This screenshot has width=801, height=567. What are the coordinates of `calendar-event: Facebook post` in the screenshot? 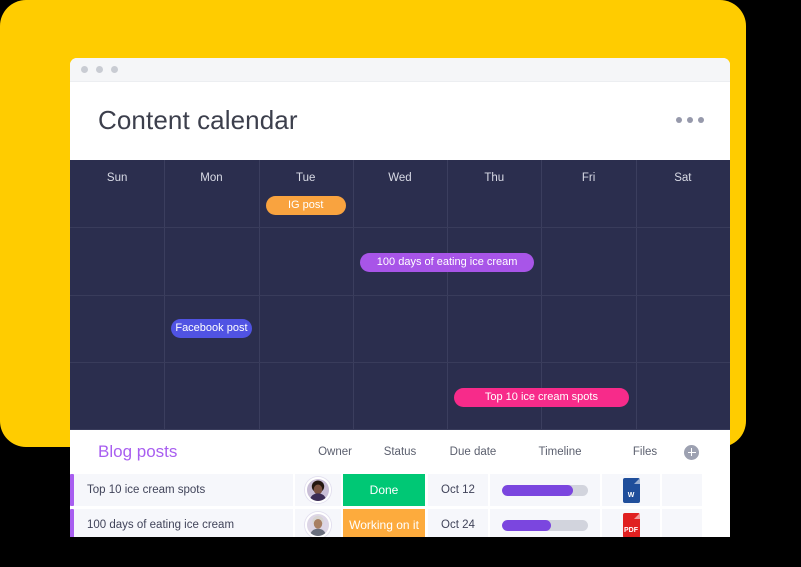 It's located at (211, 328).